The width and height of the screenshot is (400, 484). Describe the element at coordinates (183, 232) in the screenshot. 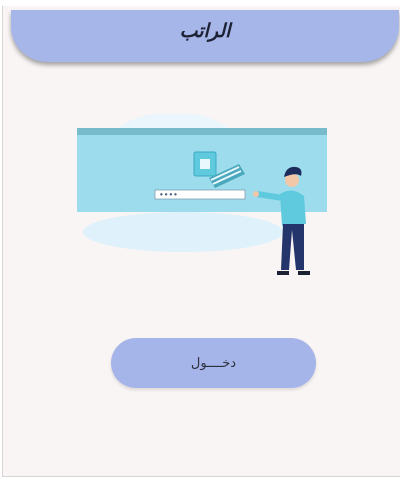

I see `floor-shadow` at that location.